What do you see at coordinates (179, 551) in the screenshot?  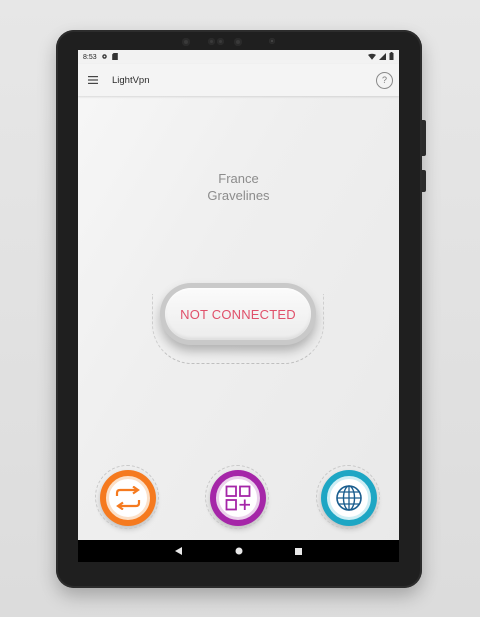 I see `back-icon` at bounding box center [179, 551].